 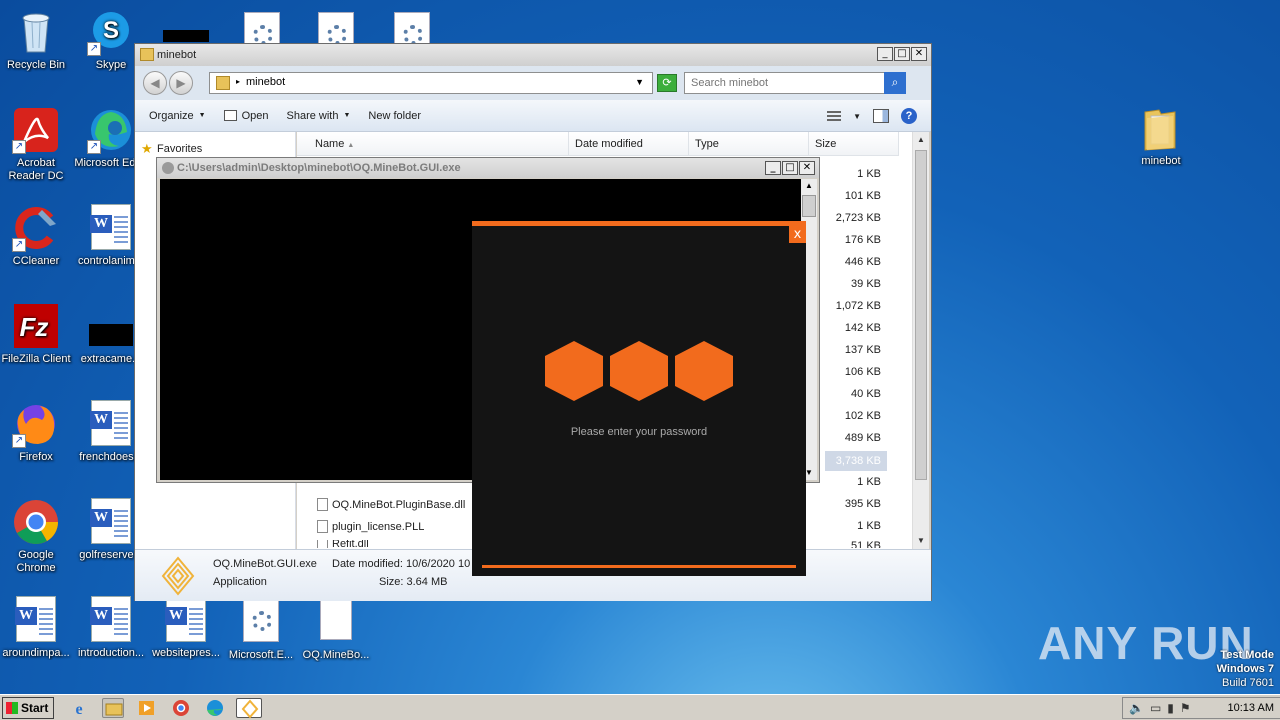 I want to click on taskbar-ie-icon: e, so click(x=79, y=708).